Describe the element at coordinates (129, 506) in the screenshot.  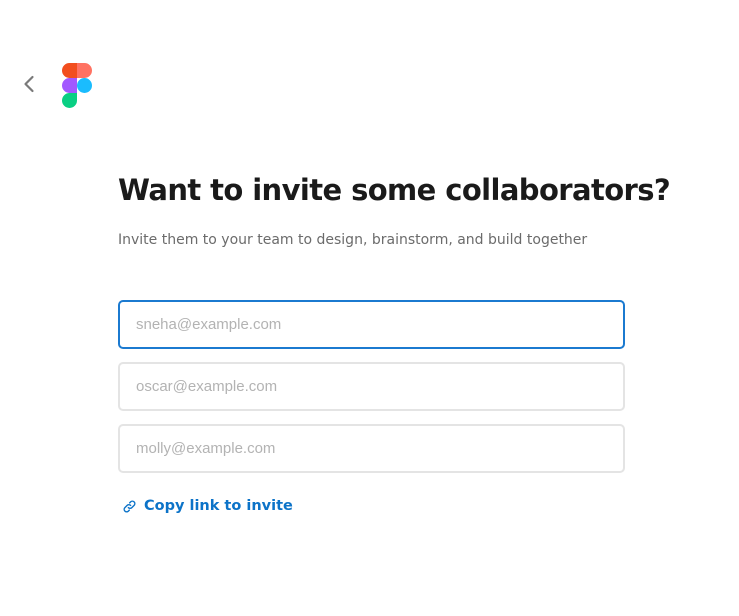
I see `link-icon` at that location.